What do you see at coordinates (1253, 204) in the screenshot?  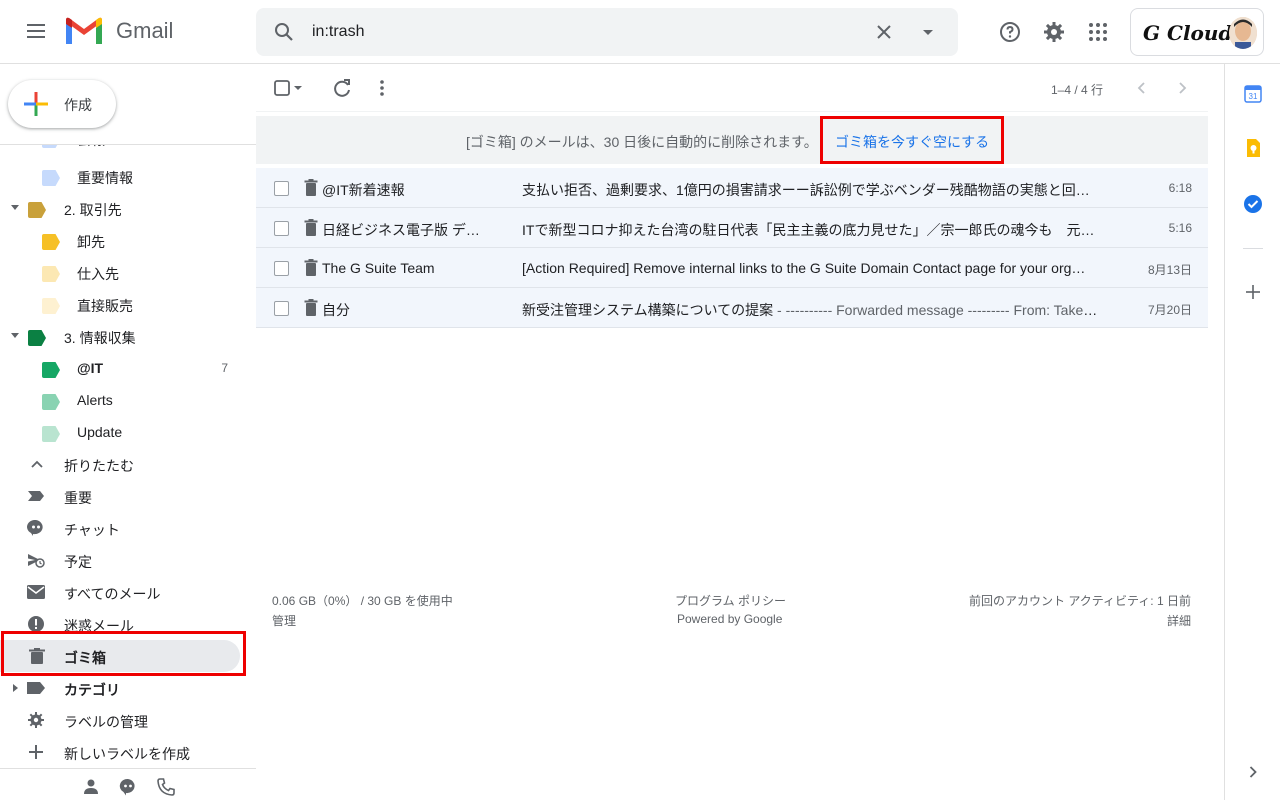 I see `tasks-icon` at bounding box center [1253, 204].